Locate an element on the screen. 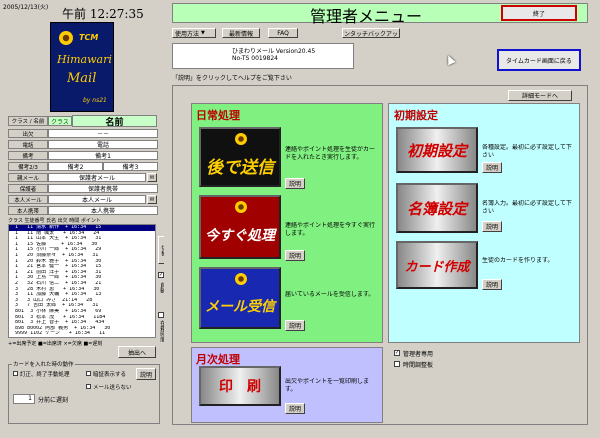  exit-button: 終了 is located at coordinates (539, 13).